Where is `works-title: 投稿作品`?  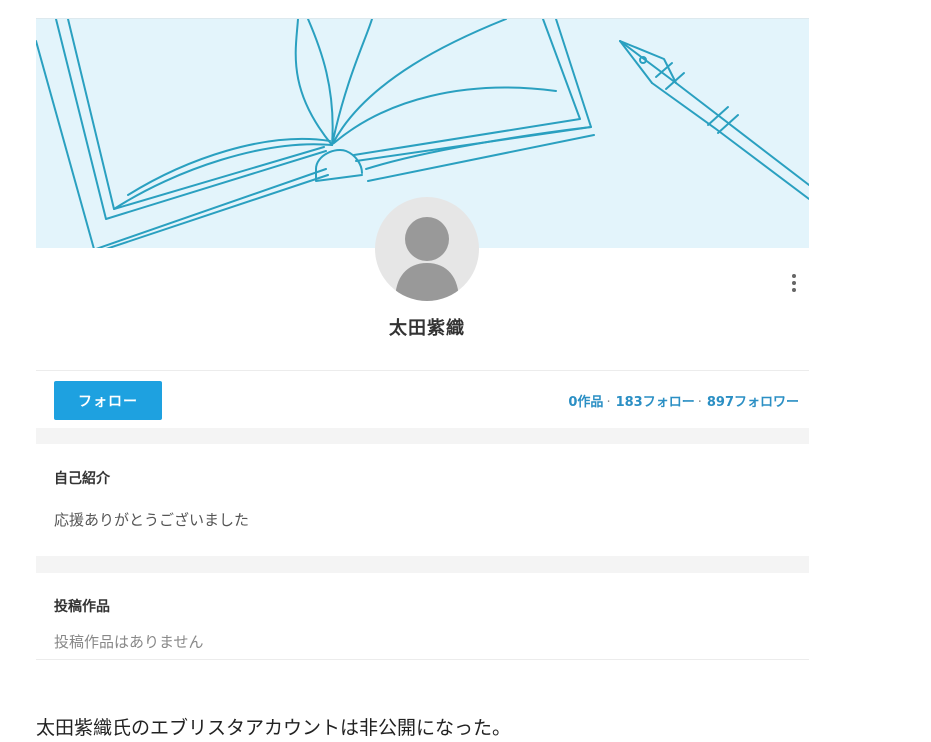
works-title: 投稿作品 is located at coordinates (82, 607).